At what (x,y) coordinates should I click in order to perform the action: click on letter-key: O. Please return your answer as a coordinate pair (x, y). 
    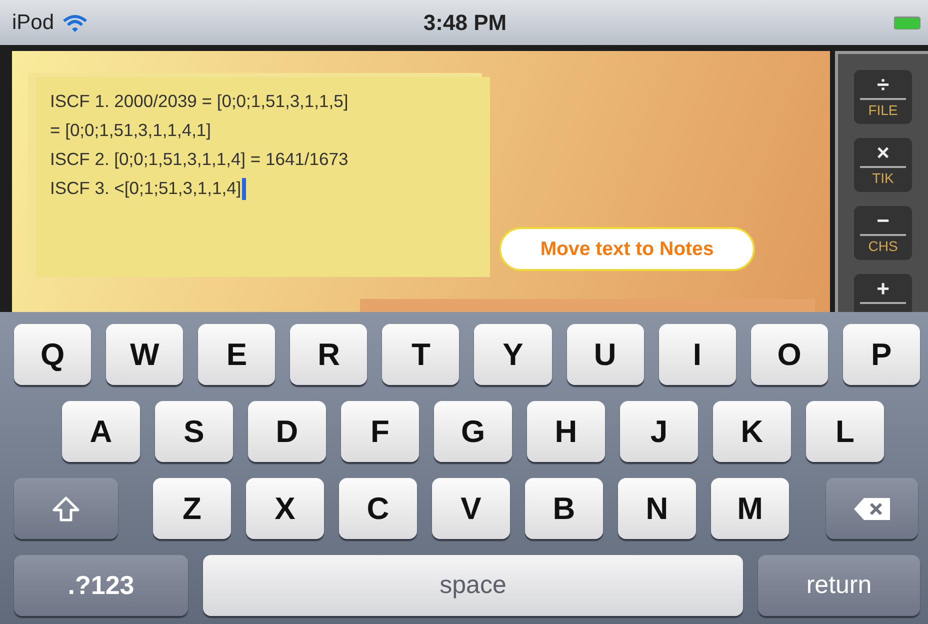
    Looking at the image, I should click on (789, 354).